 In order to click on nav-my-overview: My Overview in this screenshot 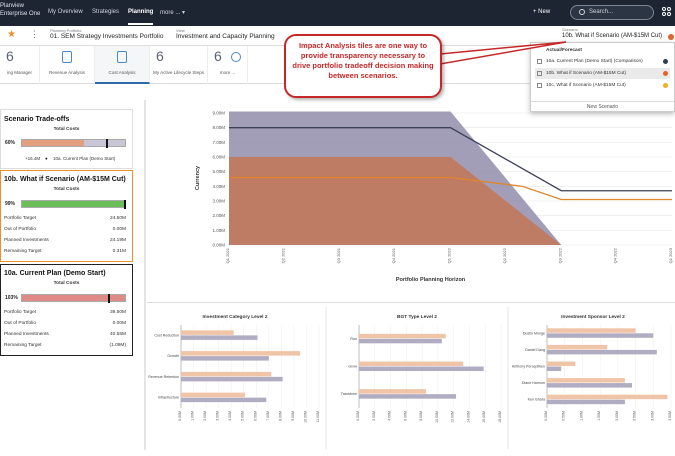, I will do `click(65, 12)`.